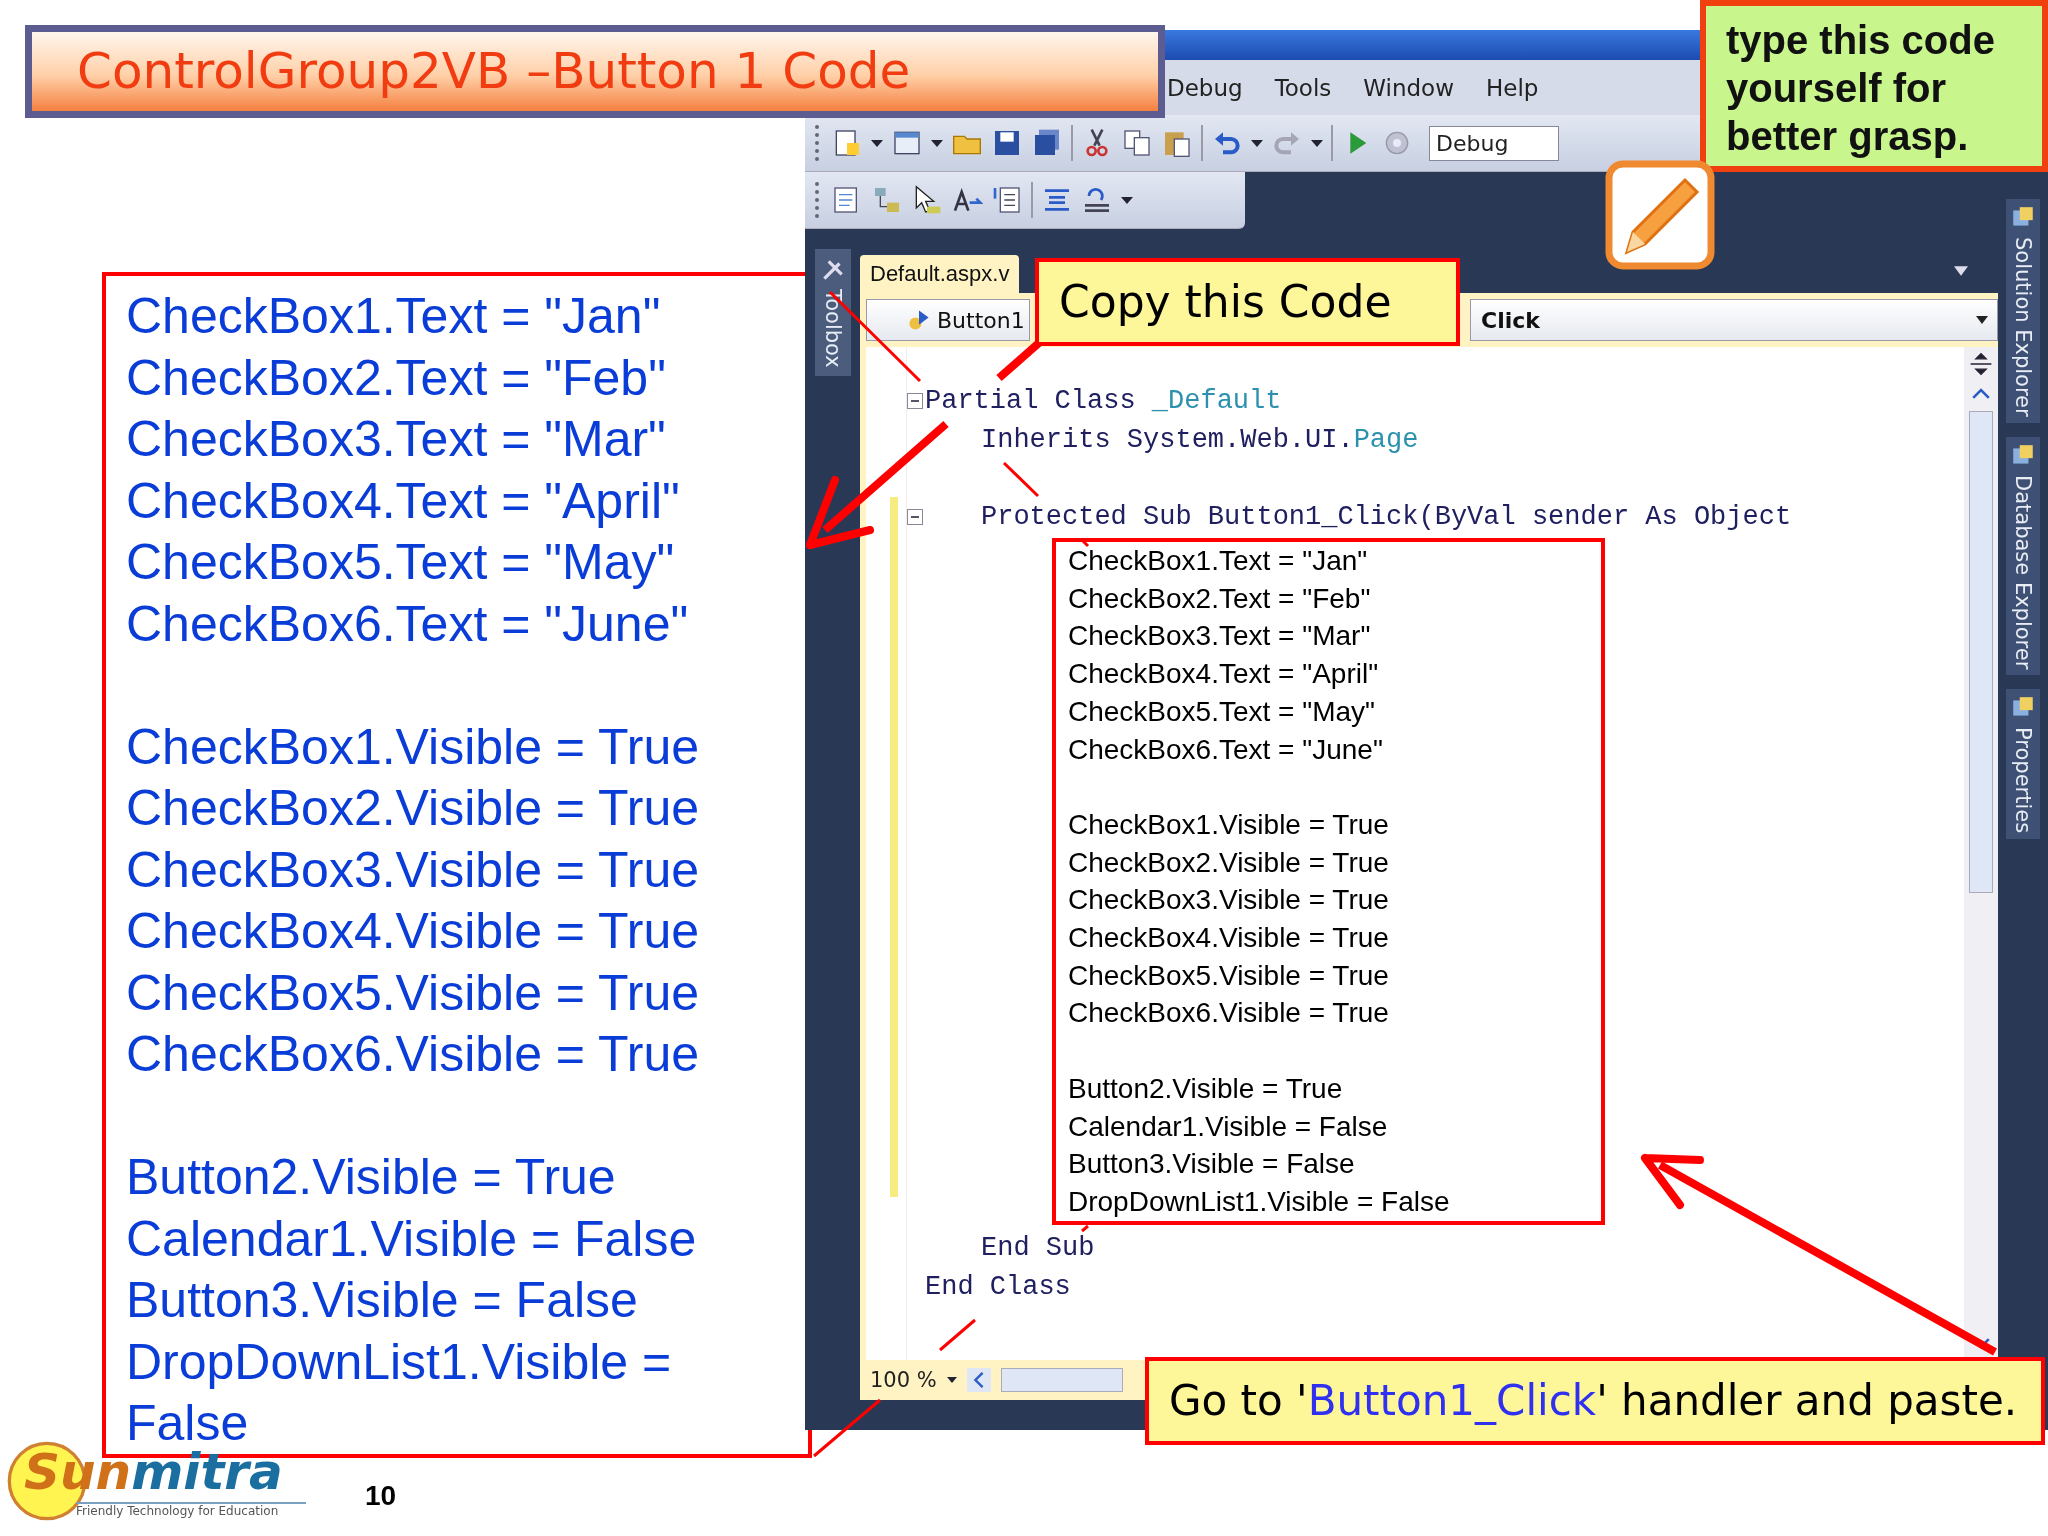 This screenshot has height=1536, width=2048. Describe the element at coordinates (1137, 143) in the screenshot. I see `copy-icon` at that location.